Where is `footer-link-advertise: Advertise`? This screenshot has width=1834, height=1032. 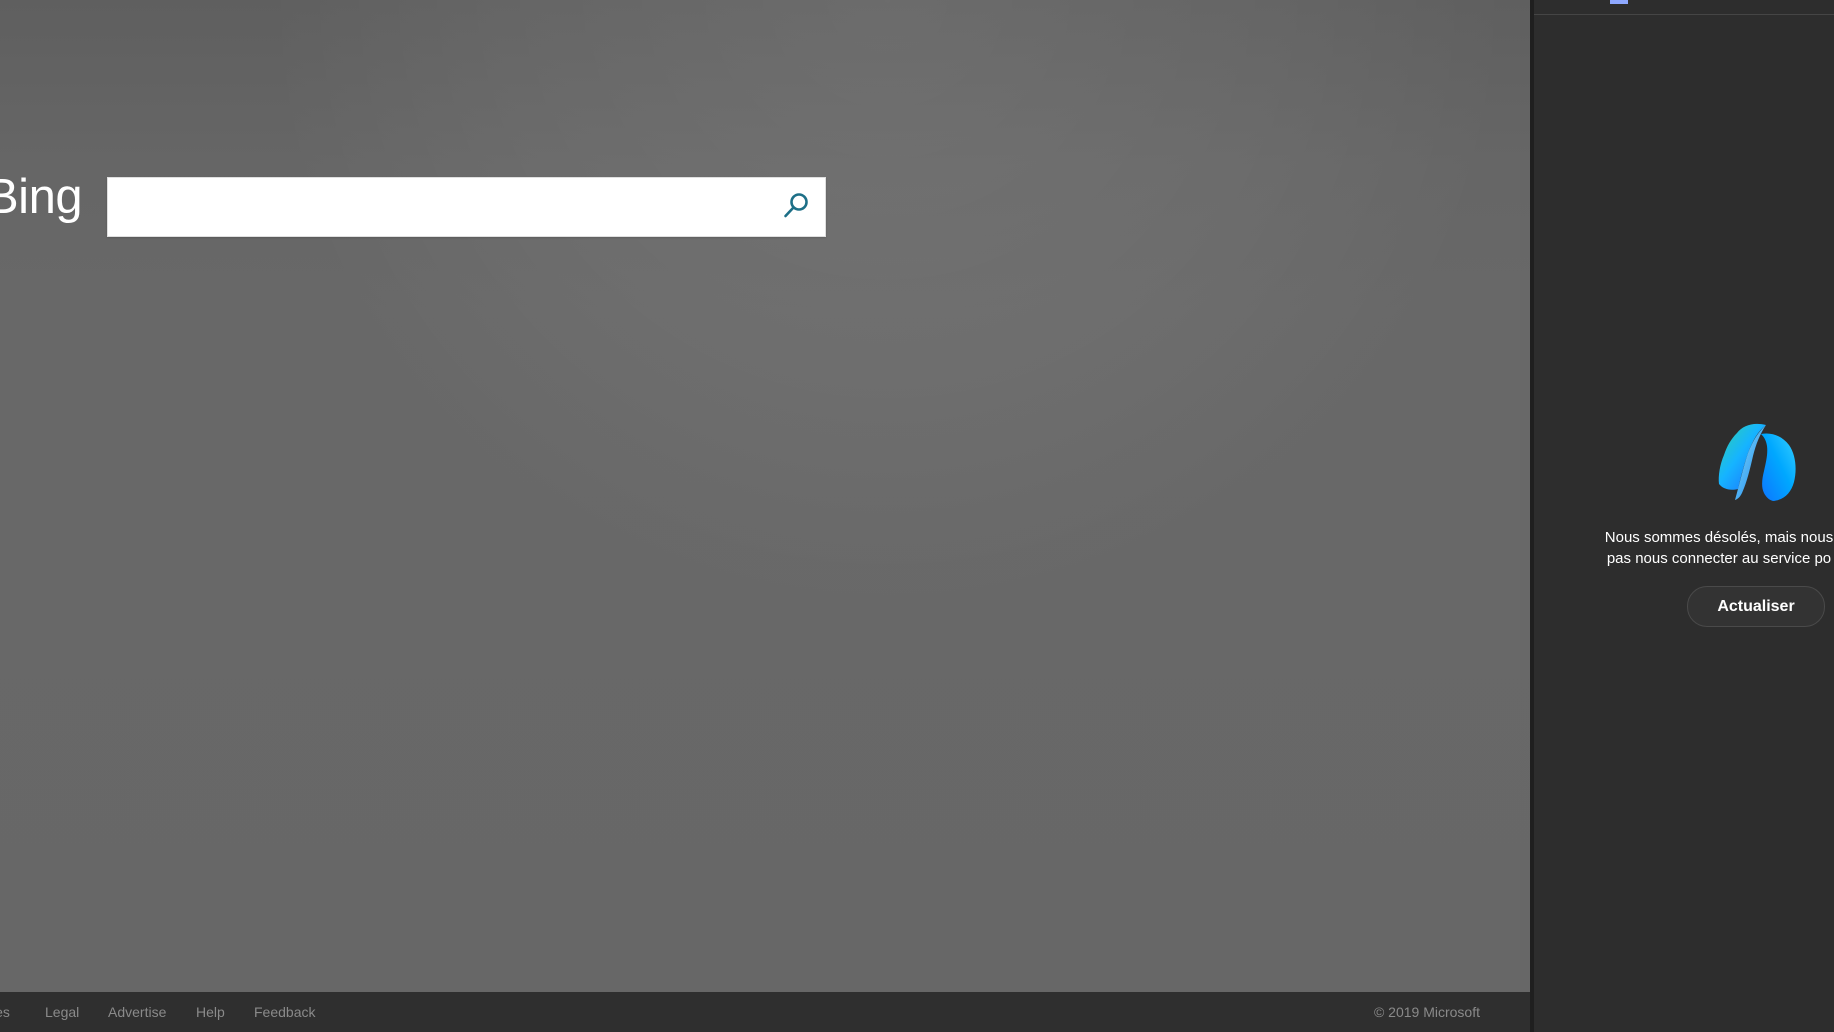
footer-link-advertise: Advertise is located at coordinates (137, 1012).